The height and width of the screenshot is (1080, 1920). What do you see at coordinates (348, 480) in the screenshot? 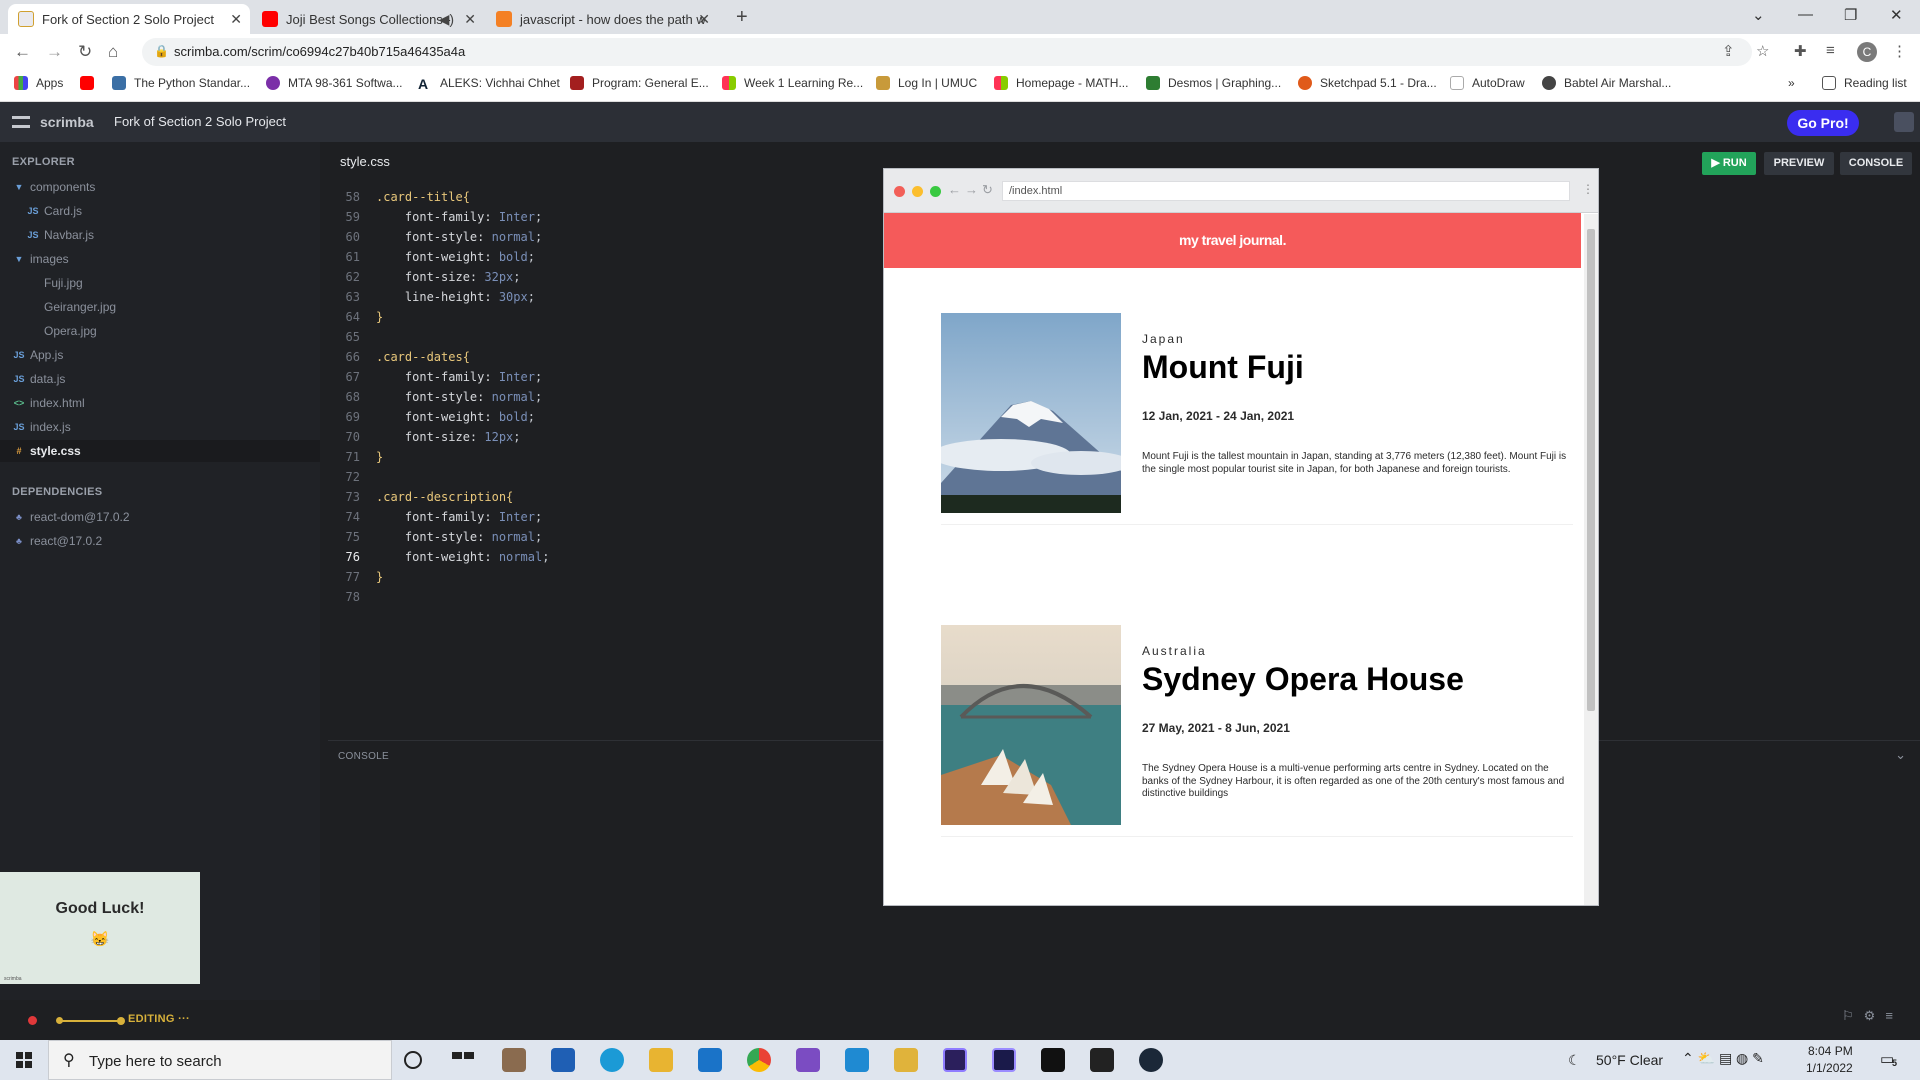
I see `code-line: 72` at bounding box center [348, 480].